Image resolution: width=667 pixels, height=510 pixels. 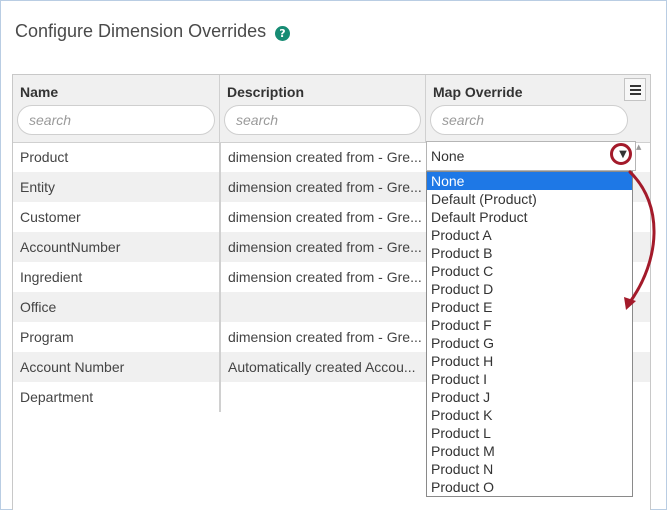 I want to click on select-value: None, so click(x=448, y=156).